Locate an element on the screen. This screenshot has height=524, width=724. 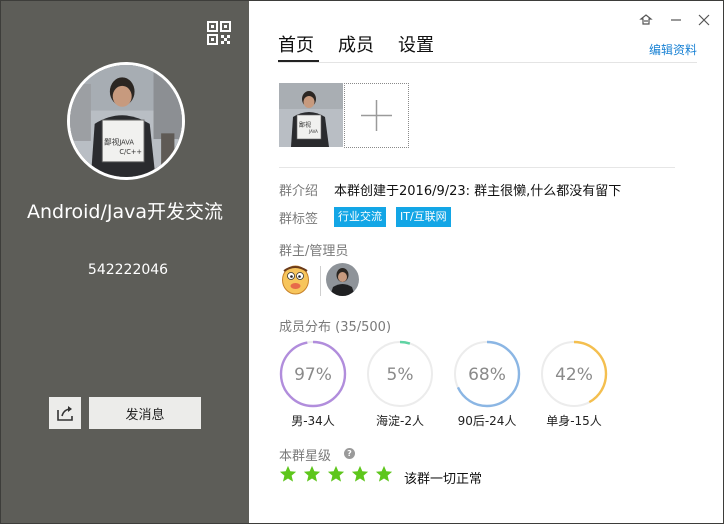
section-divider is located at coordinates (477, 167).